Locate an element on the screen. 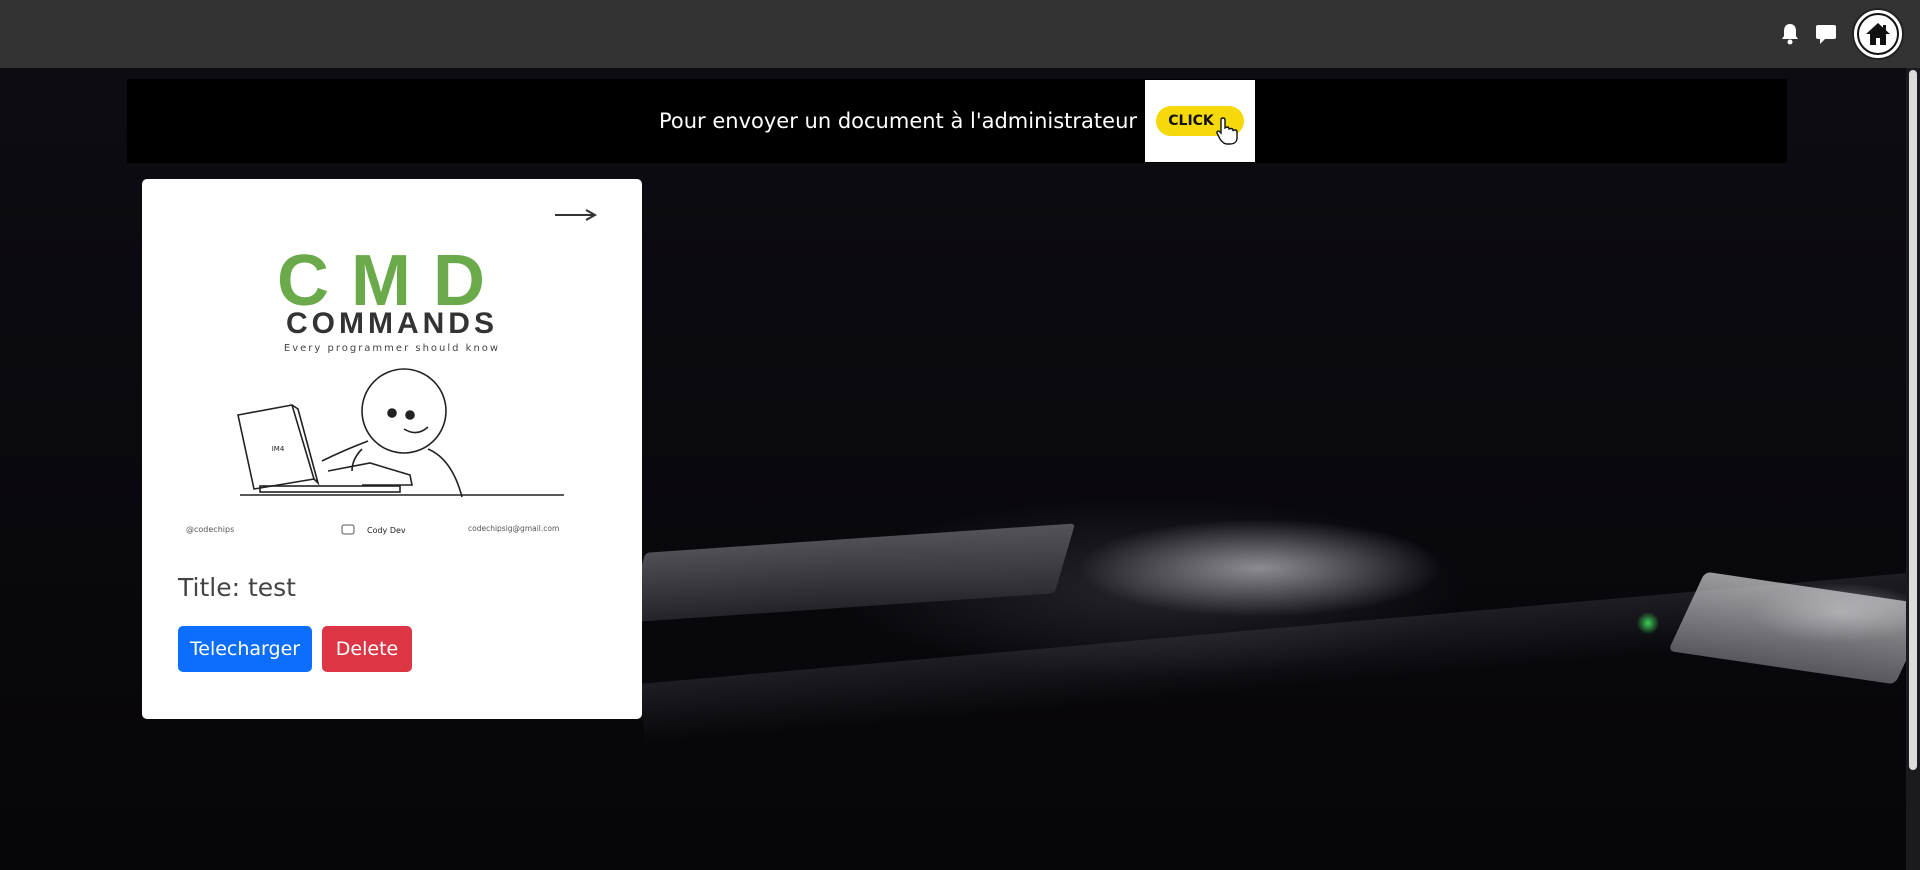 This screenshot has width=1920, height=870. home-button is located at coordinates (1878, 34).